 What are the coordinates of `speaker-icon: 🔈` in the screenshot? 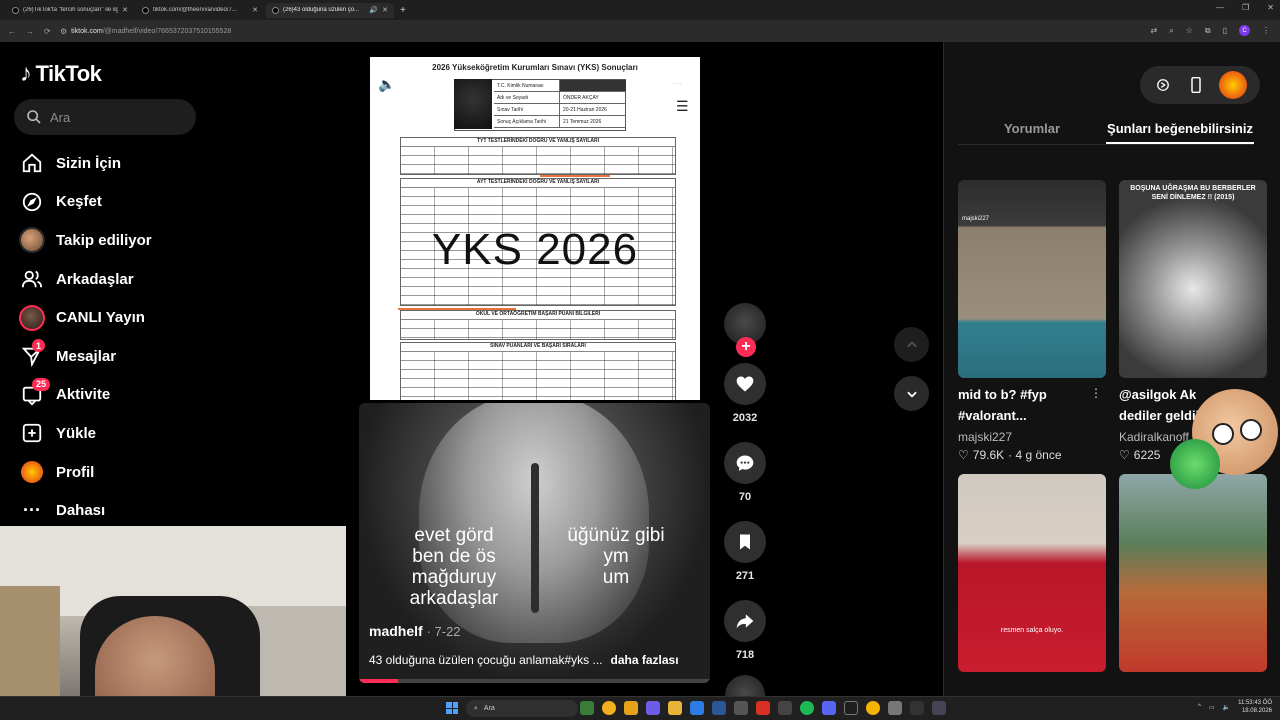 It's located at (1226, 707).